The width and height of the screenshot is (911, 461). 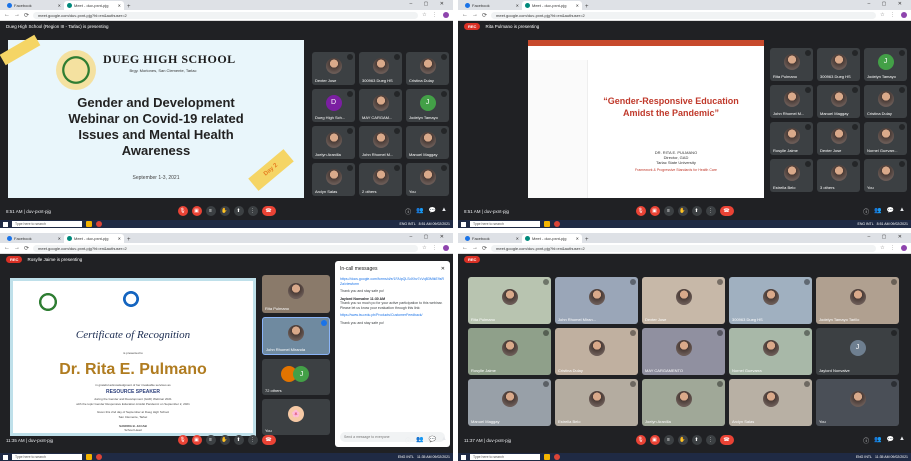 I want to click on participant-tile: Rosylle Jaime, so click(x=509, y=351).